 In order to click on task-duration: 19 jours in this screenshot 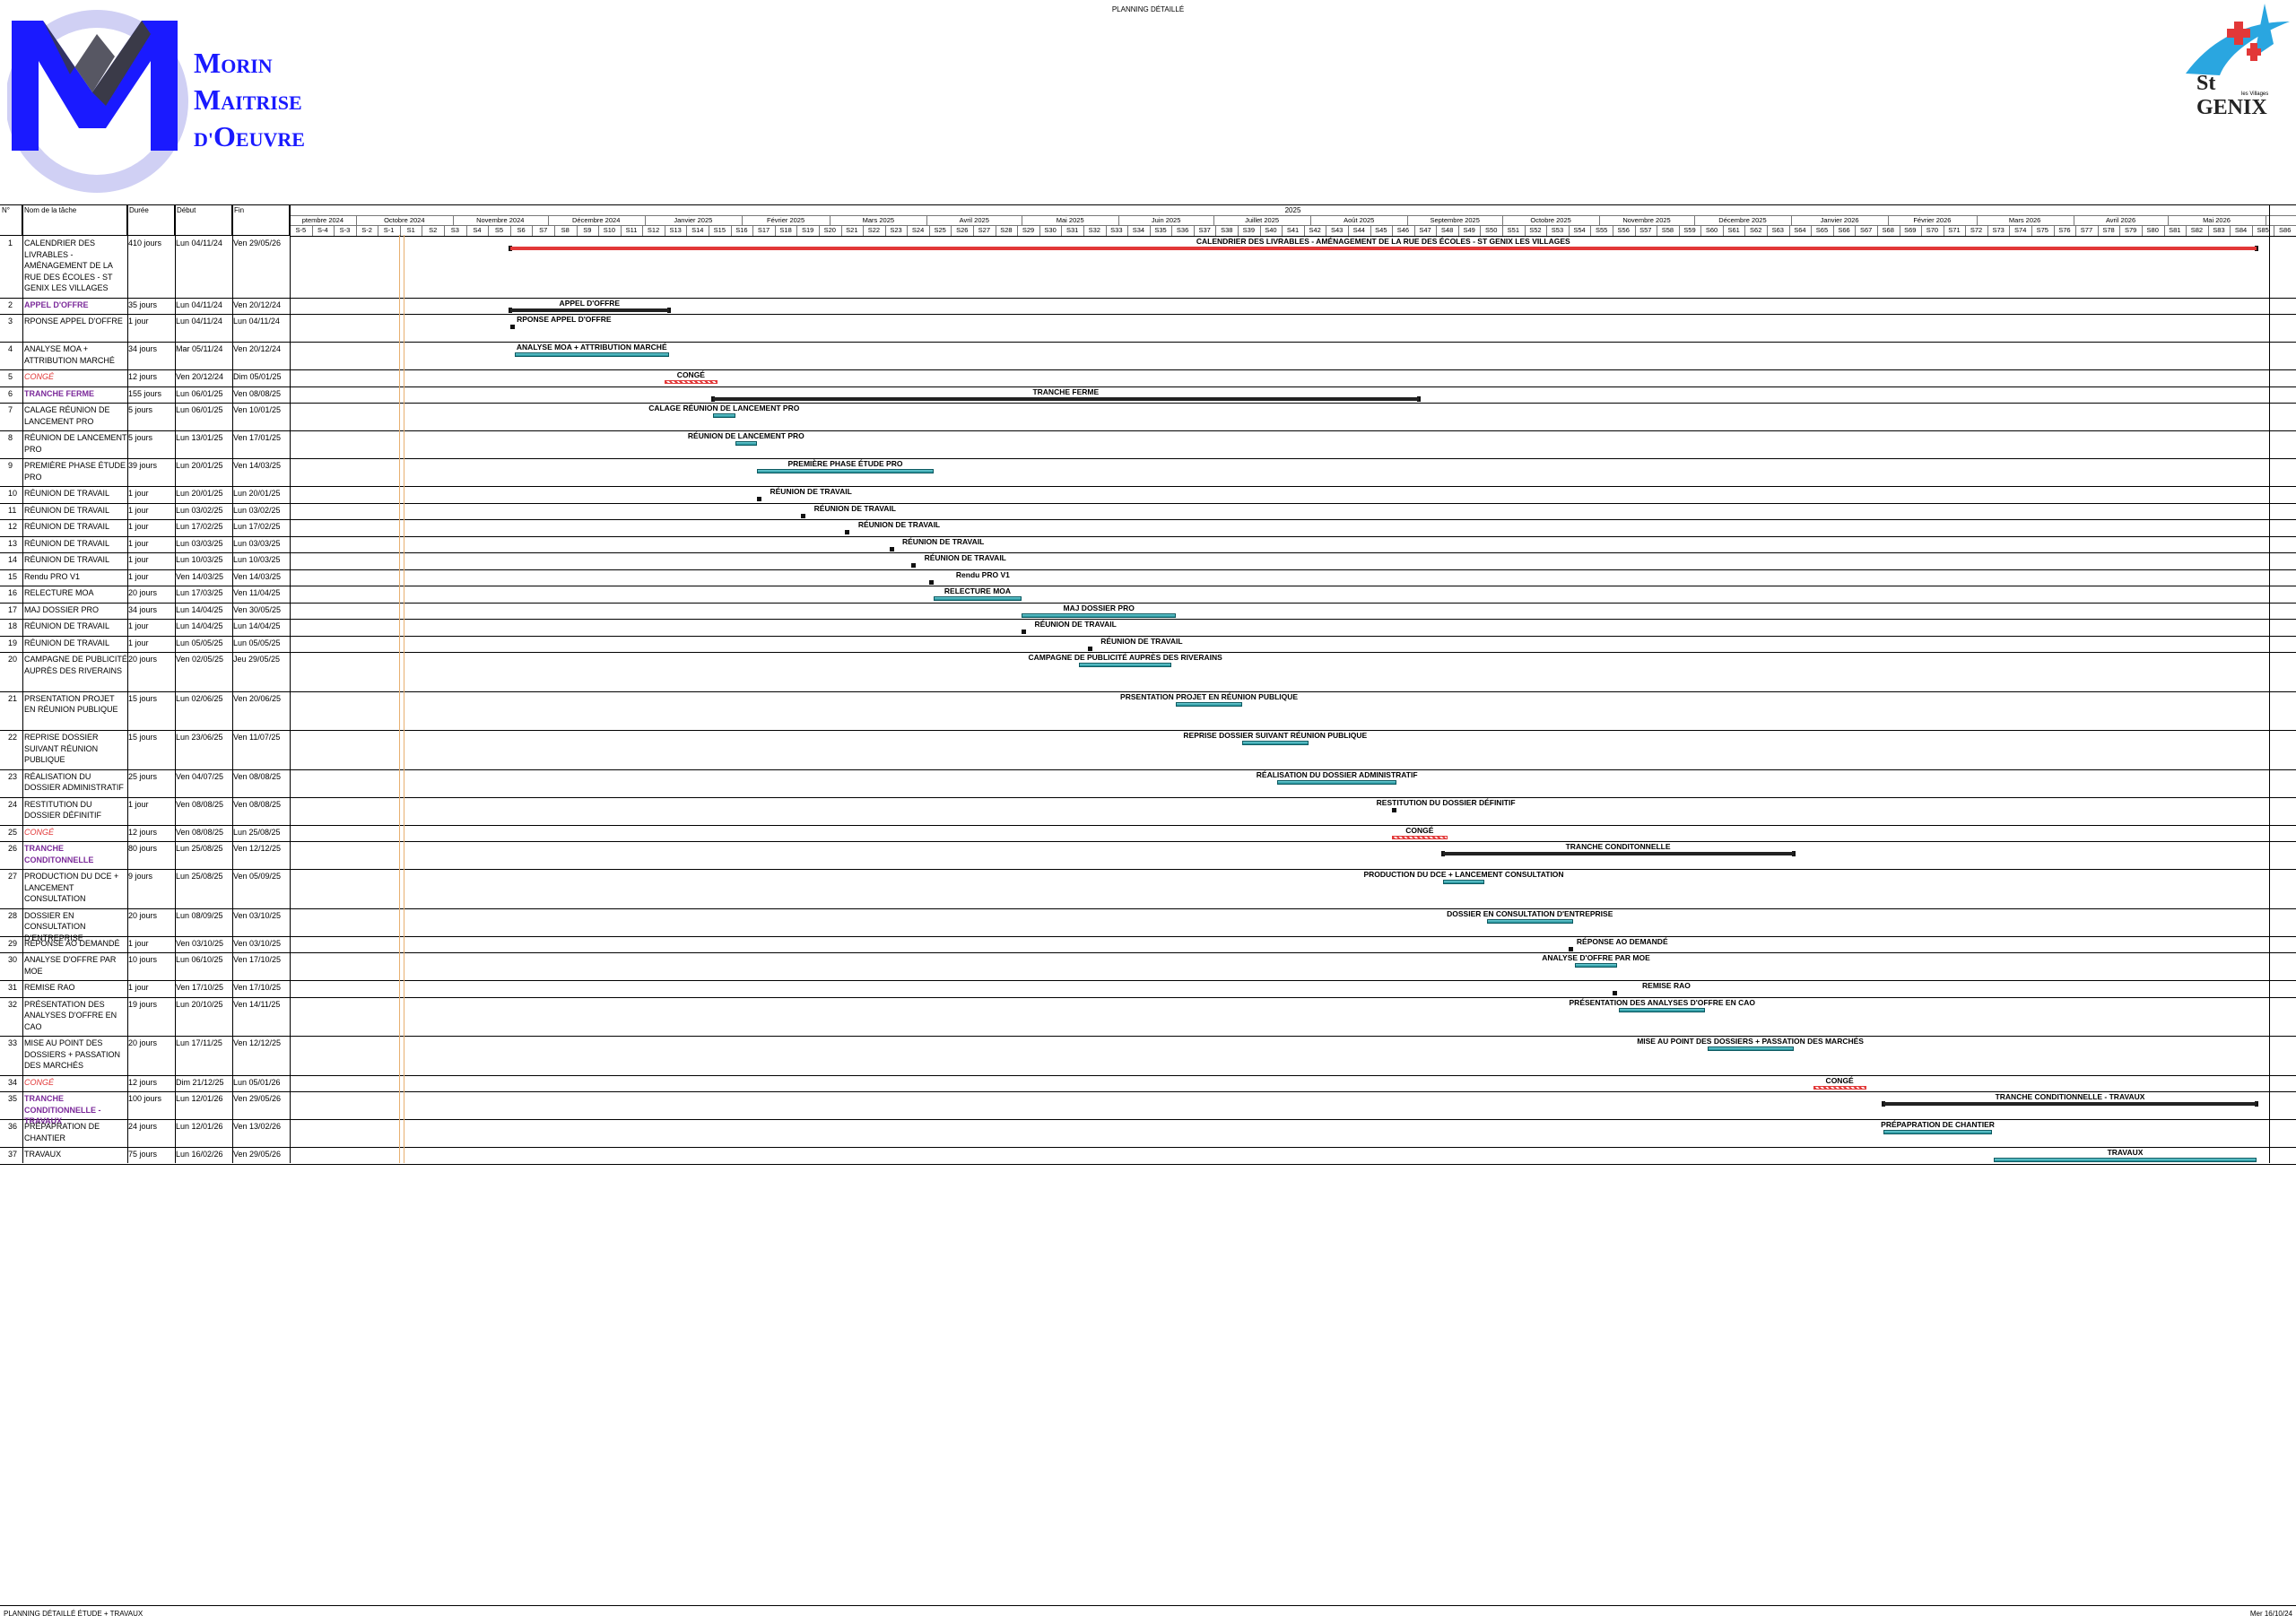, I will do `click(143, 1004)`.